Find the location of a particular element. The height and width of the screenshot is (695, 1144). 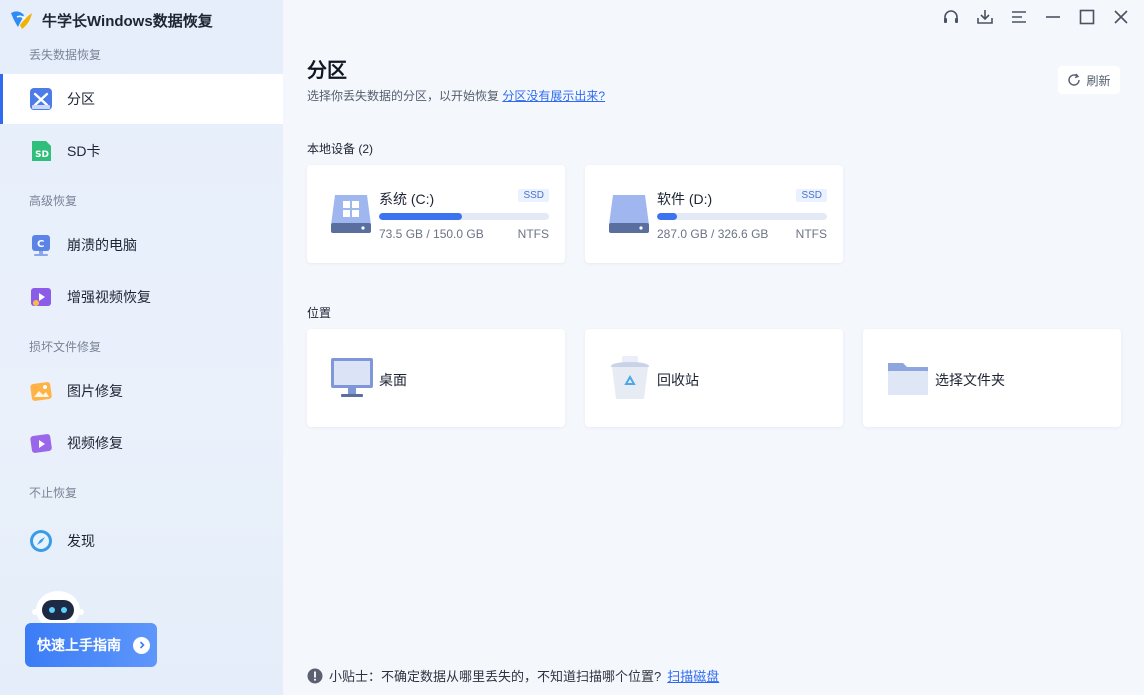

app-title-bar: 牛学长Windows数据恢复 is located at coordinates (110, 20).